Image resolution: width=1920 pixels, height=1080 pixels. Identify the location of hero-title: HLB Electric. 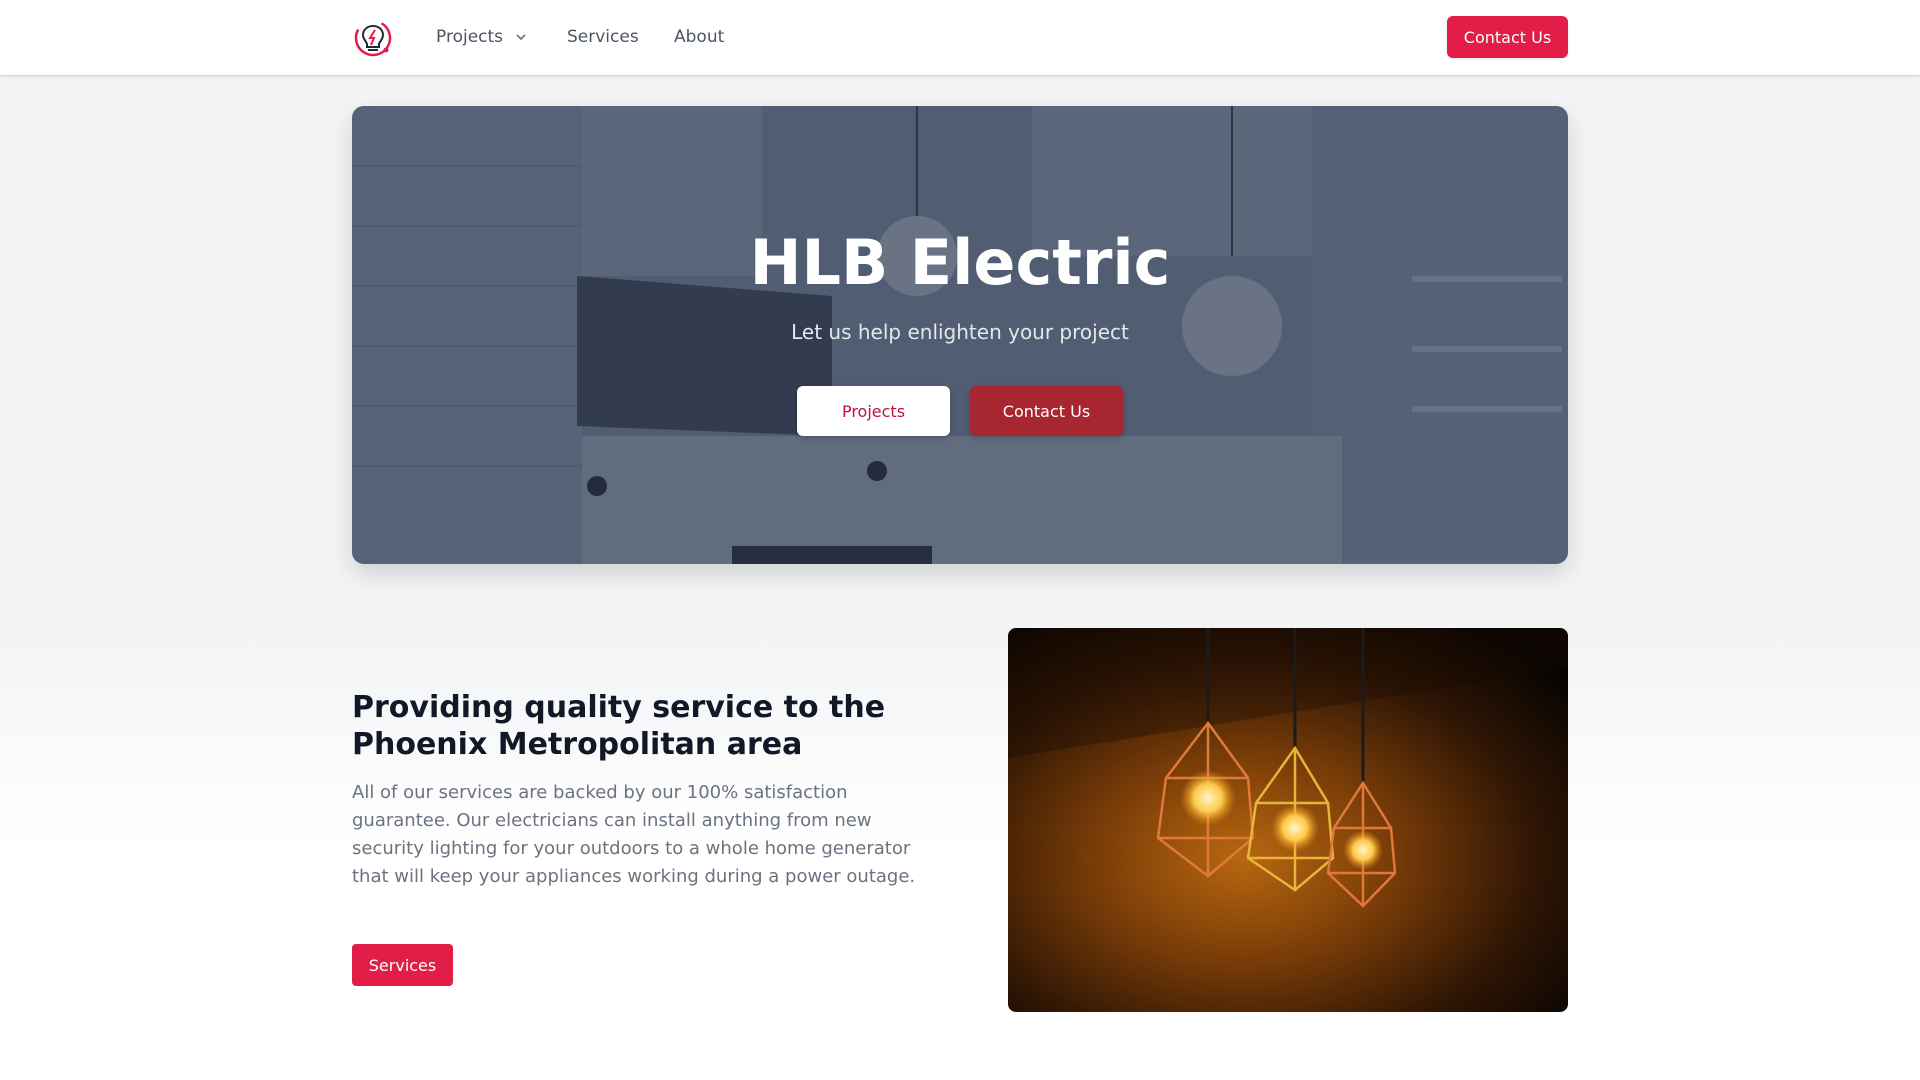
(960, 262).